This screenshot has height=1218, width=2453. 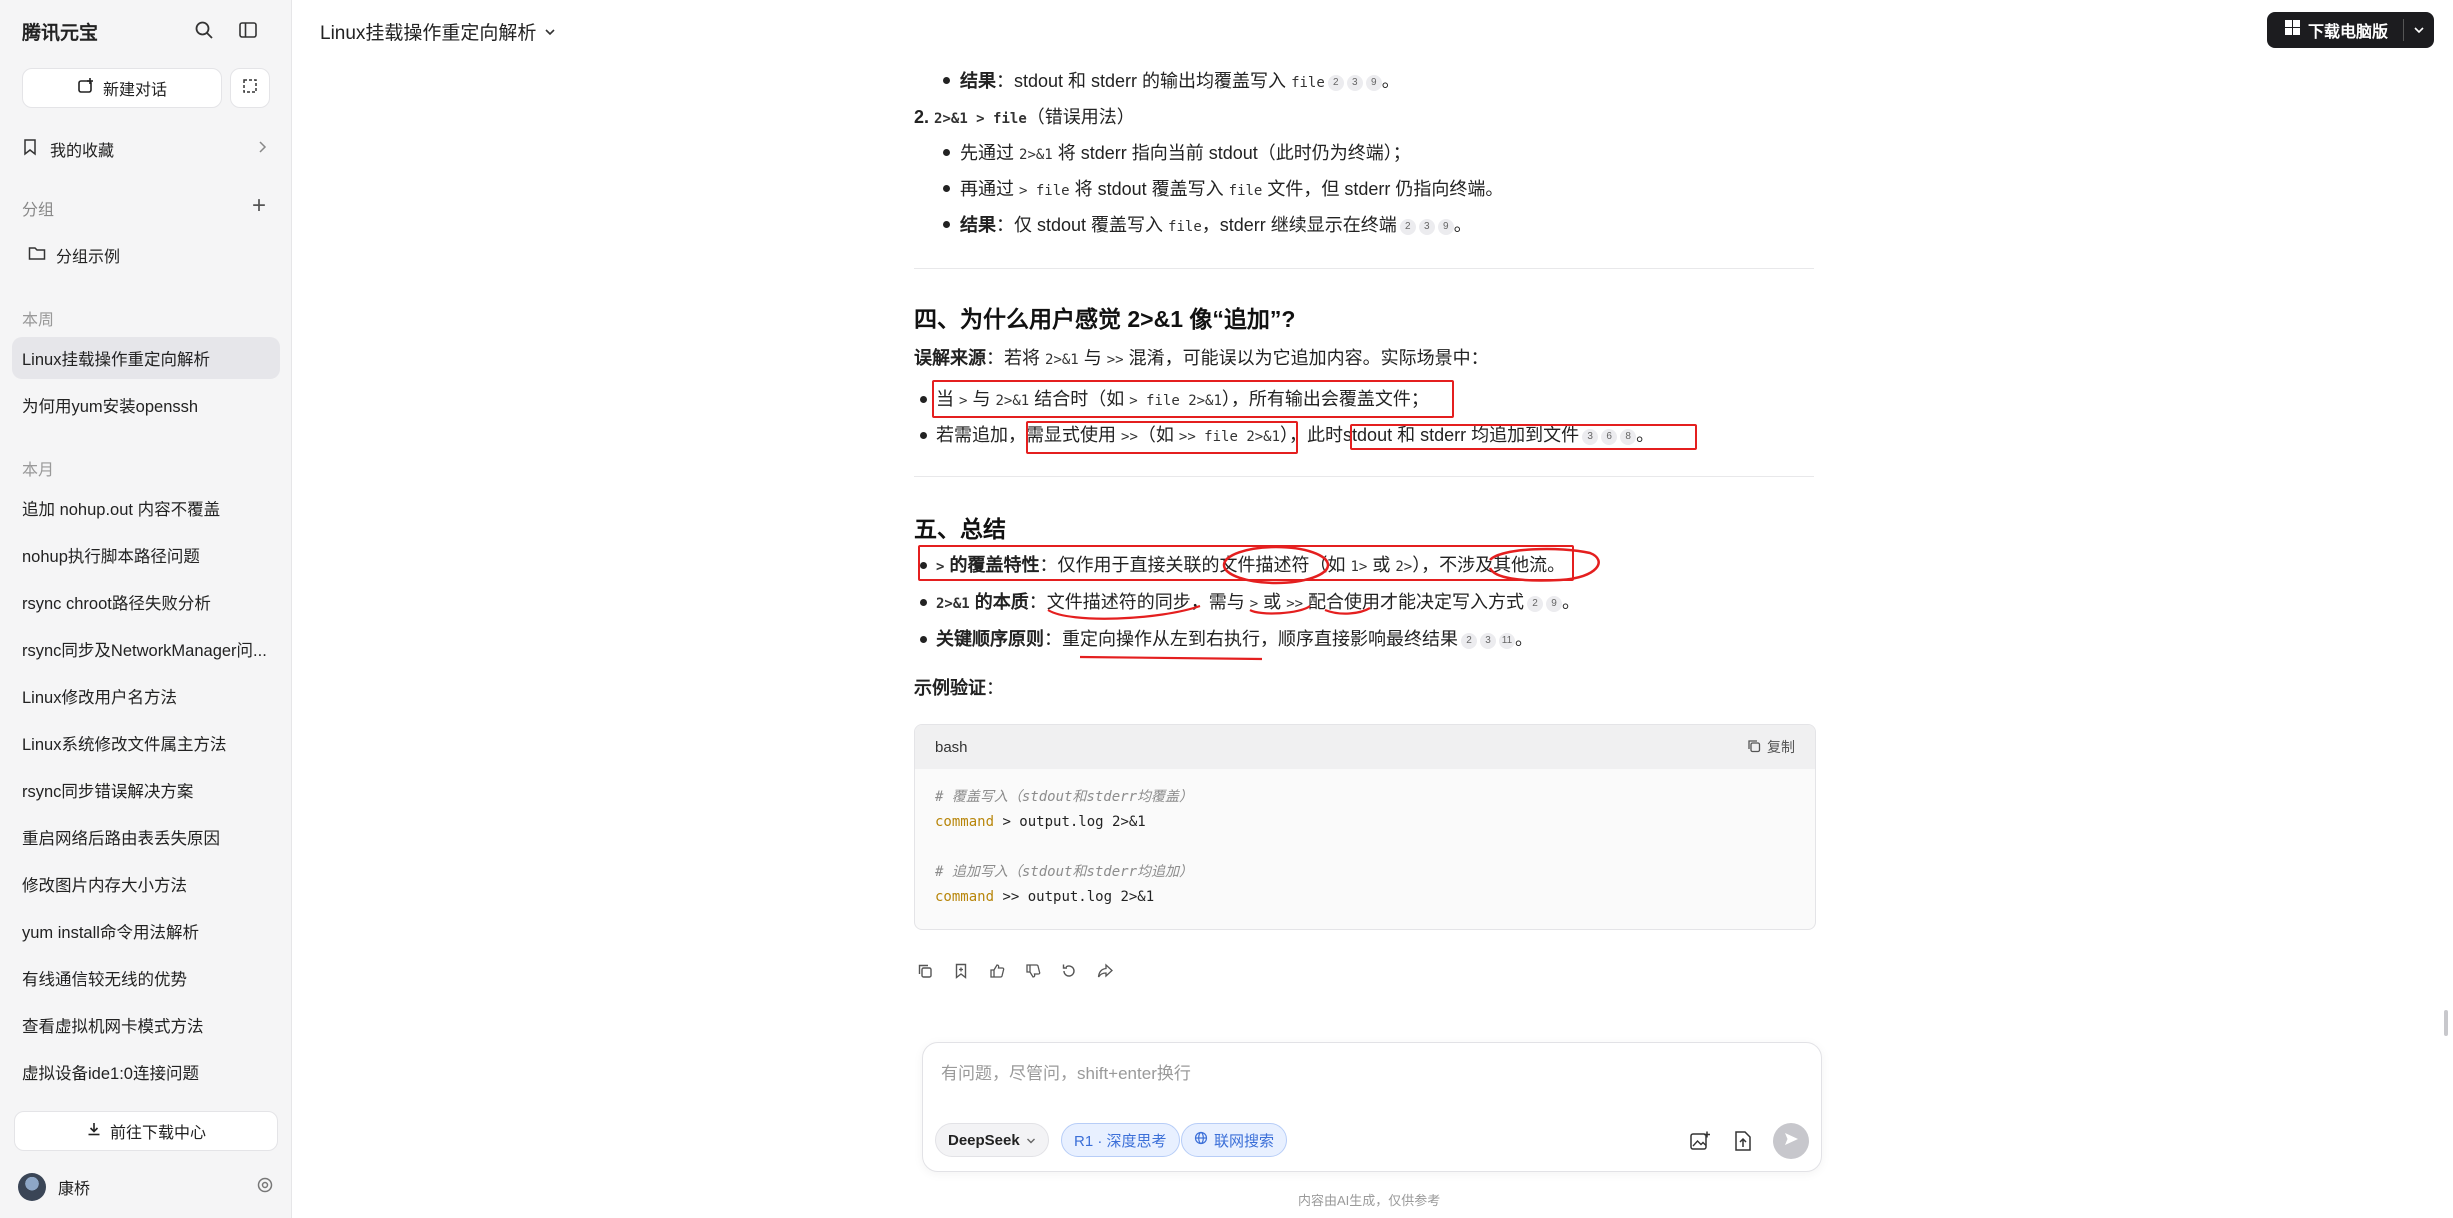 I want to click on model-label: DeepSeek, so click(x=984, y=1140).